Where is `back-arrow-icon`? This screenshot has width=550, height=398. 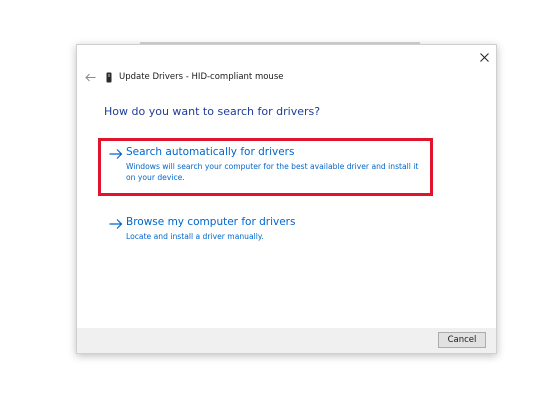 back-arrow-icon is located at coordinates (89, 77).